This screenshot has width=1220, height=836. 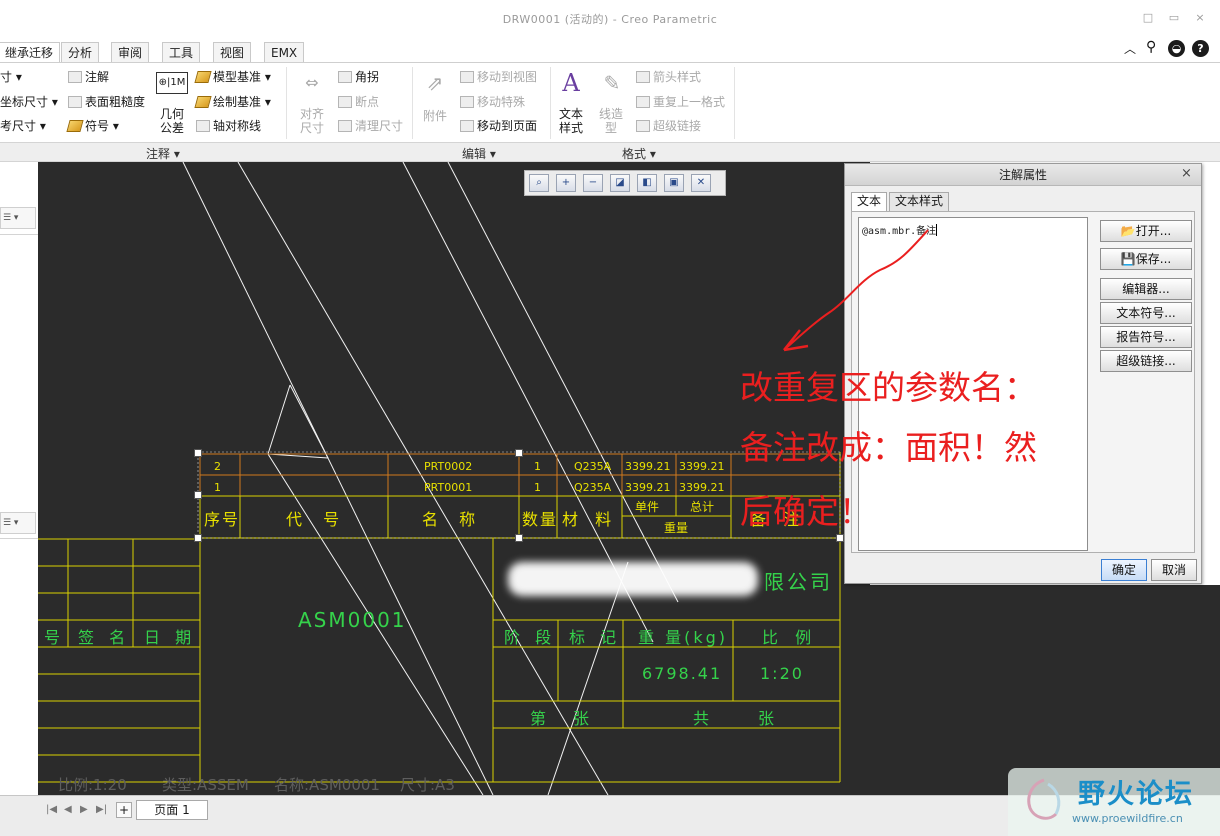 What do you see at coordinates (101, 809) in the screenshot?
I see `last-page-icon: ▶|` at bounding box center [101, 809].